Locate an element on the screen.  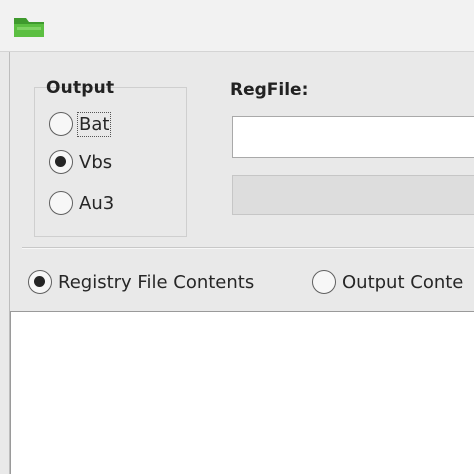
regfile-disabled-field is located at coordinates (353, 195).